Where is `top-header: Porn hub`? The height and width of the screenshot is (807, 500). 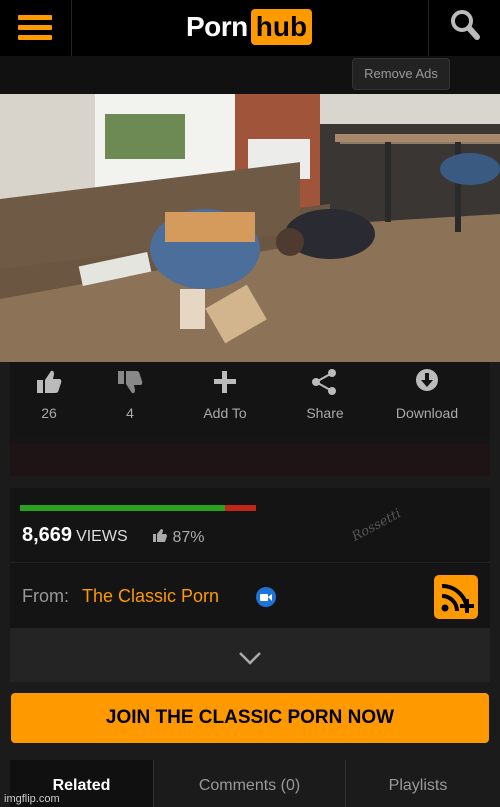 top-header: Porn hub is located at coordinates (250, 28).